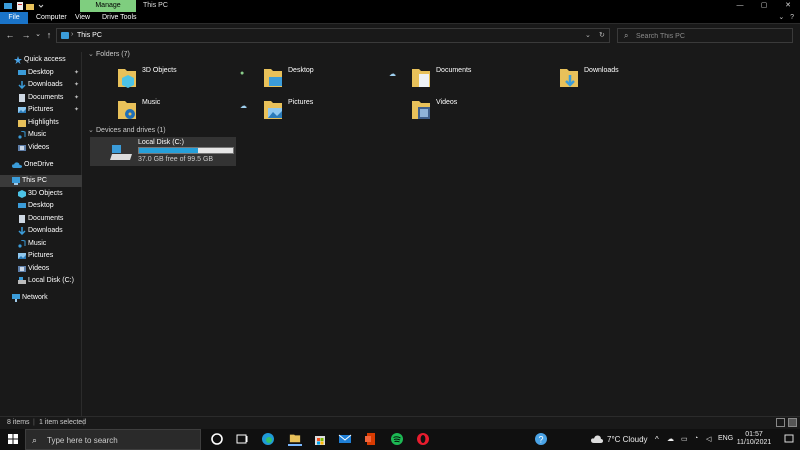 The height and width of the screenshot is (450, 800). Describe the element at coordinates (627, 439) in the screenshot. I see `weather-text: 7°C Cloudy` at that location.